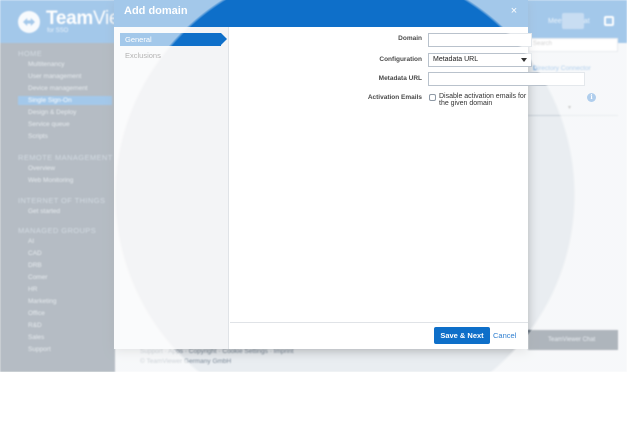  I want to click on sidebar-item: Support, so click(70, 349).